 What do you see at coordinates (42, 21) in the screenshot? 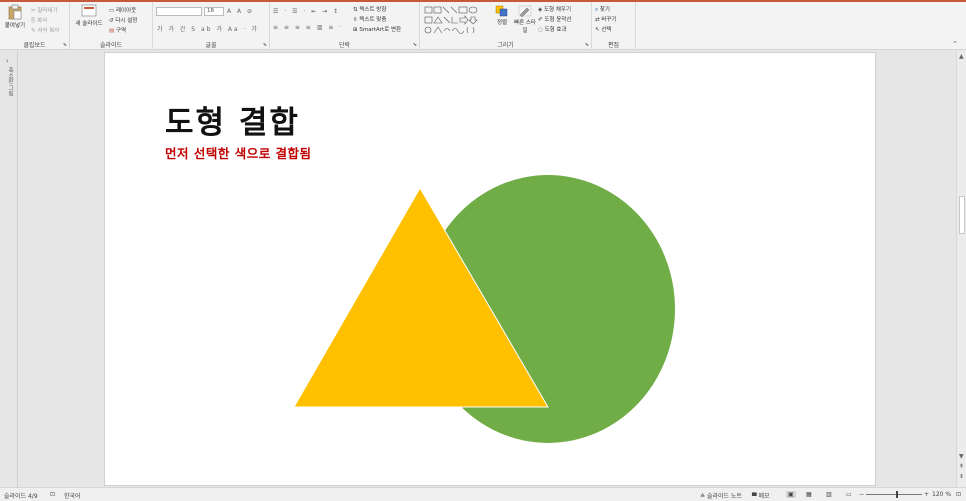
I see `copy-label: 복사` at bounding box center [42, 21].